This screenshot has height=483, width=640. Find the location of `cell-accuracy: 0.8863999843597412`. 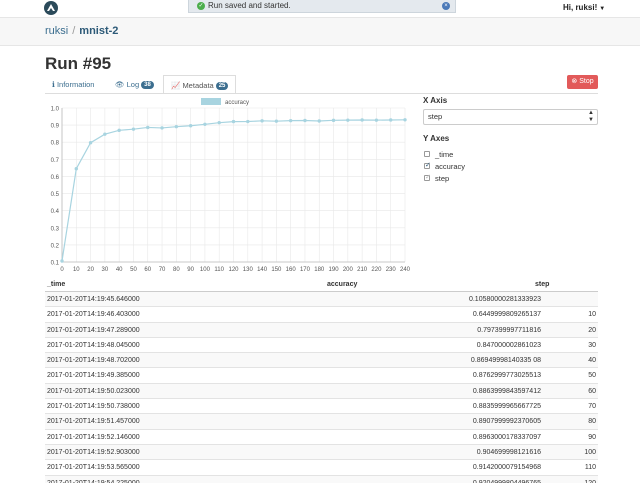

cell-accuracy: 0.8863999843597412 is located at coordinates (506, 391).